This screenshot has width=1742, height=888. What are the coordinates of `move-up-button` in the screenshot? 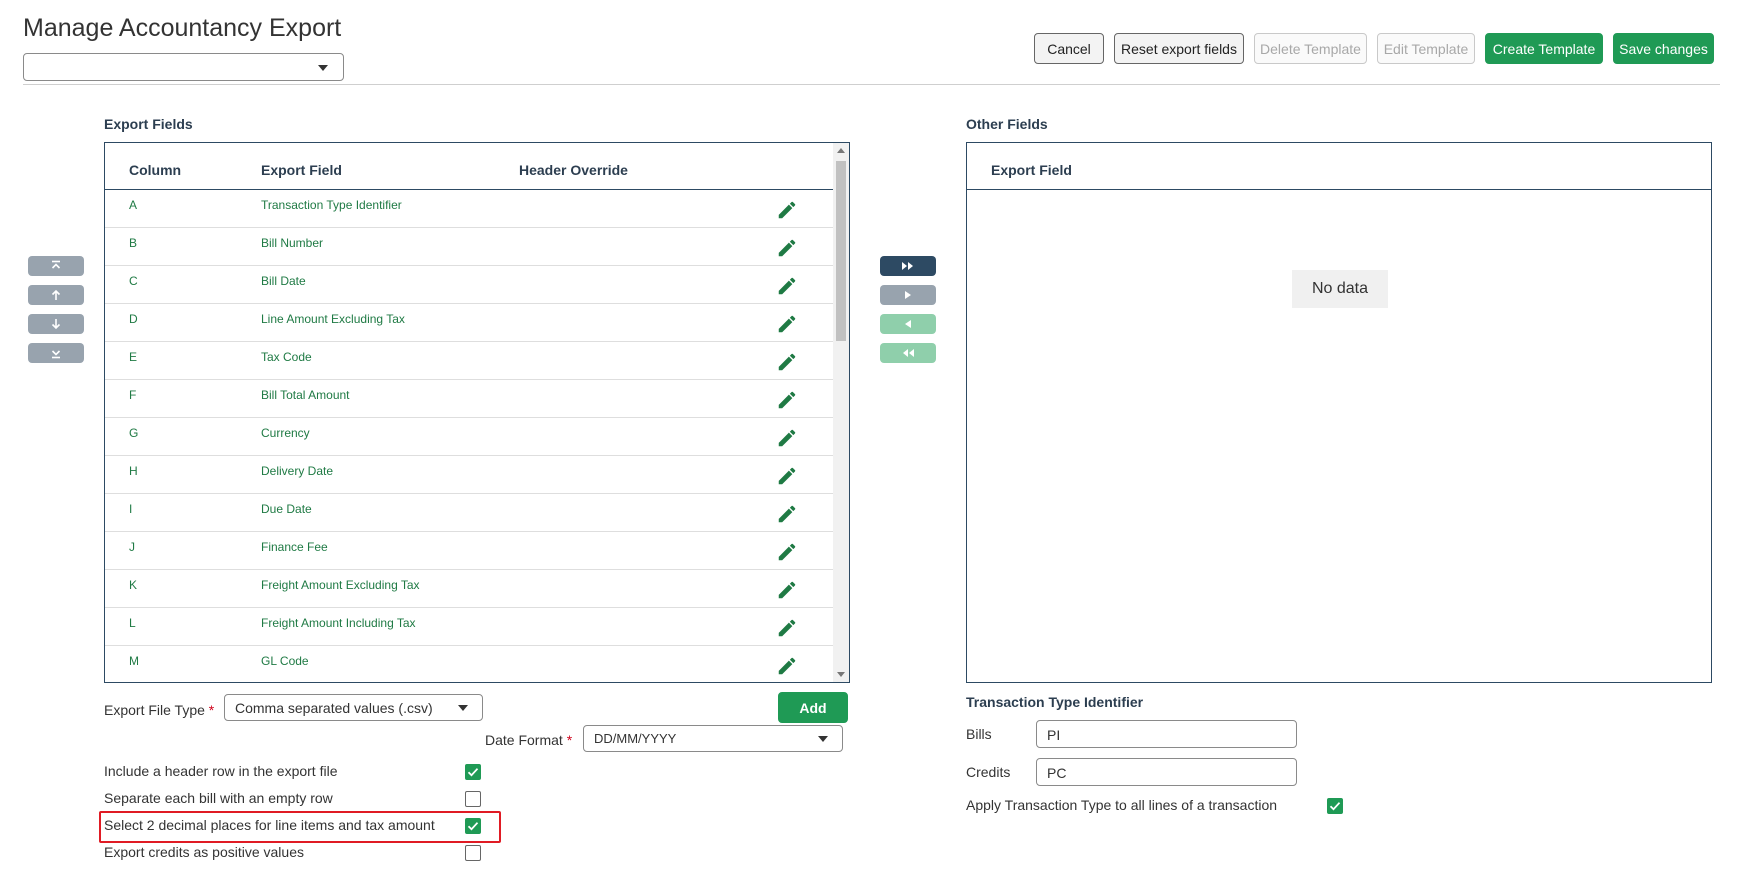 It's located at (56, 295).